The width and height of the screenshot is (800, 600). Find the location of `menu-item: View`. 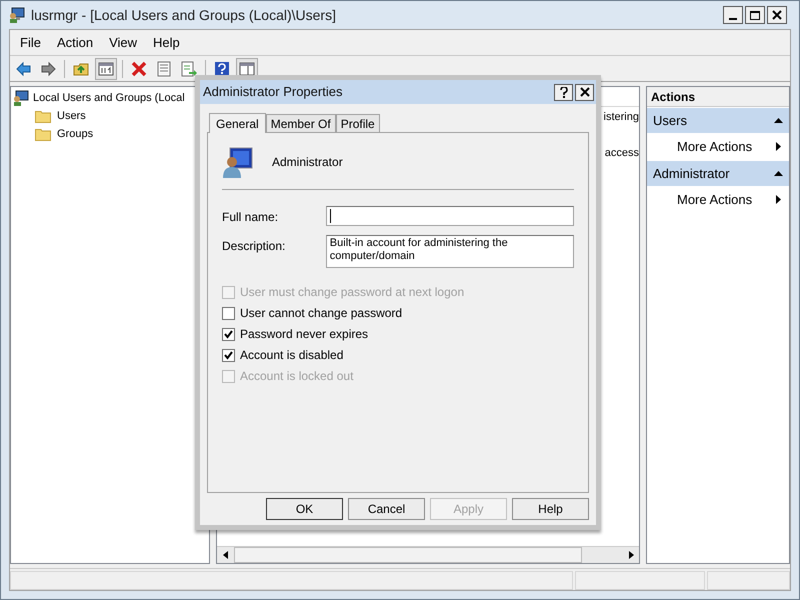

menu-item: View is located at coordinates (123, 42).